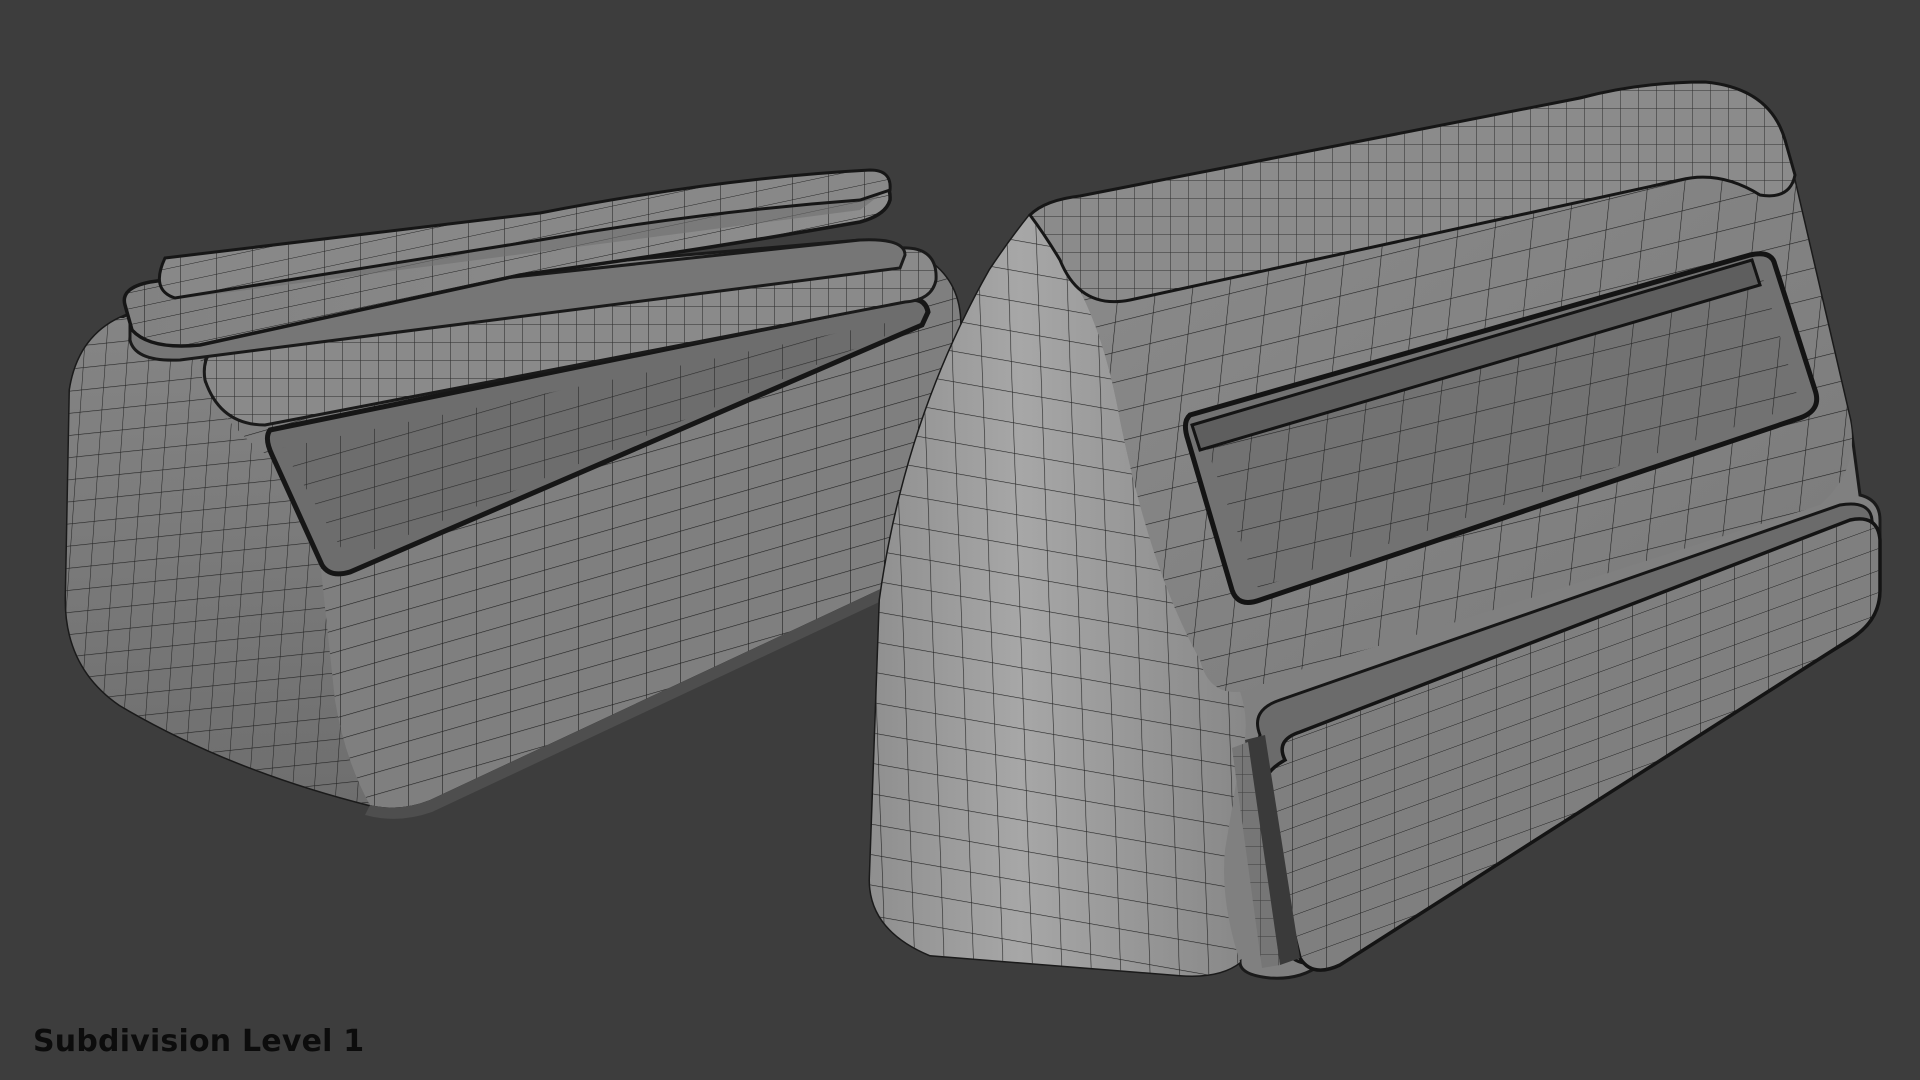 This screenshot has width=1920, height=1080. Describe the element at coordinates (199, 1041) in the screenshot. I see `subdivision-level-label: Subdivision Level 1` at that location.